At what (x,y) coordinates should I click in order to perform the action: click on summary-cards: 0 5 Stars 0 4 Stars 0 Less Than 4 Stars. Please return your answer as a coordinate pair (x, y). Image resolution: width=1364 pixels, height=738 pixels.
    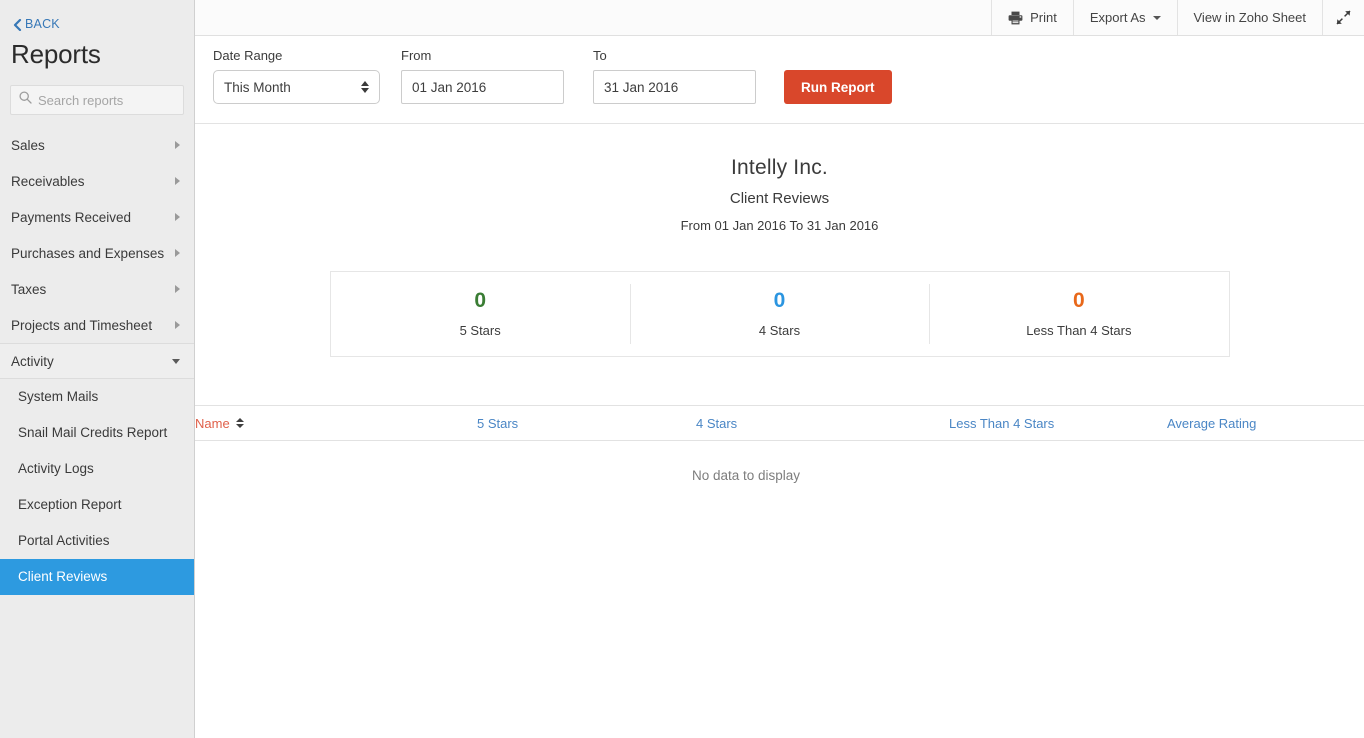
    Looking at the image, I should click on (779, 314).